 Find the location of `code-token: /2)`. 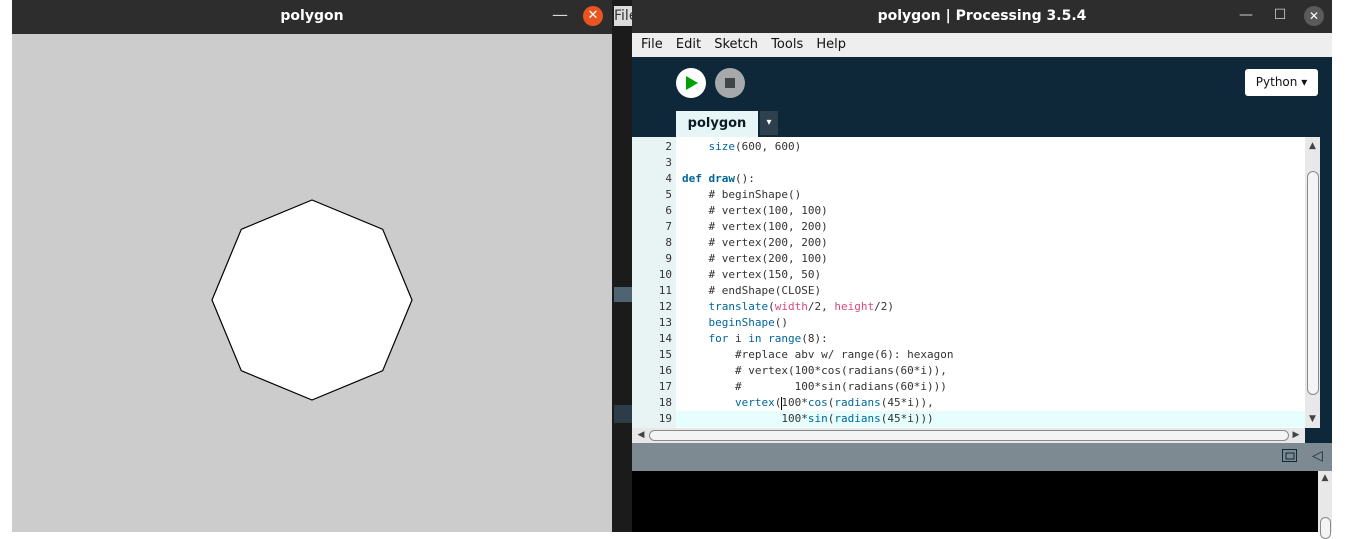

code-token: /2) is located at coordinates (884, 306).